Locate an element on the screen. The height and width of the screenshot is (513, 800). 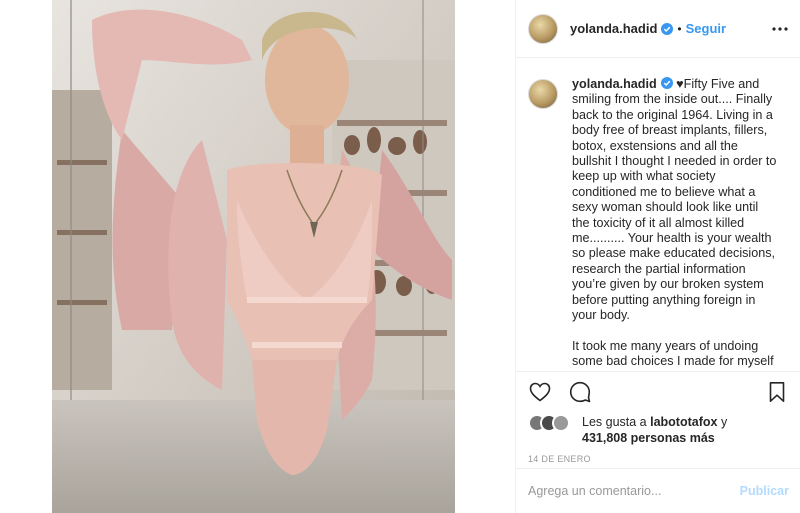
caption-username: yolanda.hadid is located at coordinates (614, 84).